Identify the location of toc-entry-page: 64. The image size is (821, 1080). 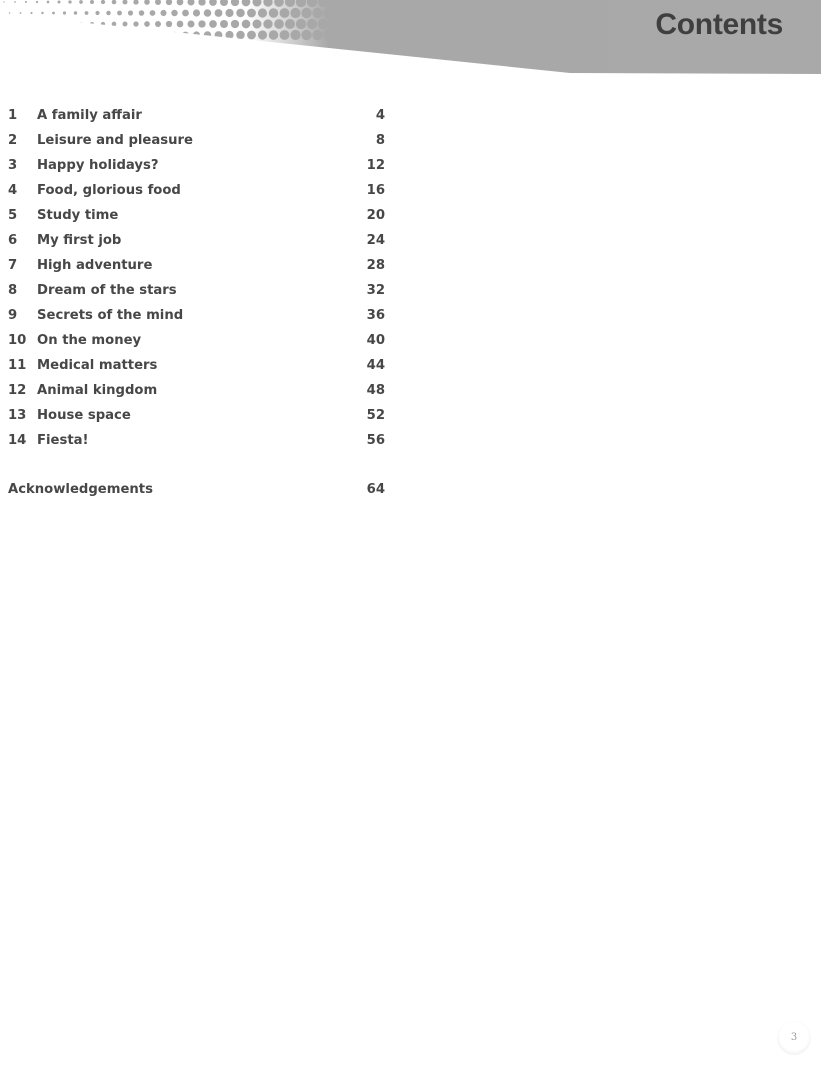
(375, 489).